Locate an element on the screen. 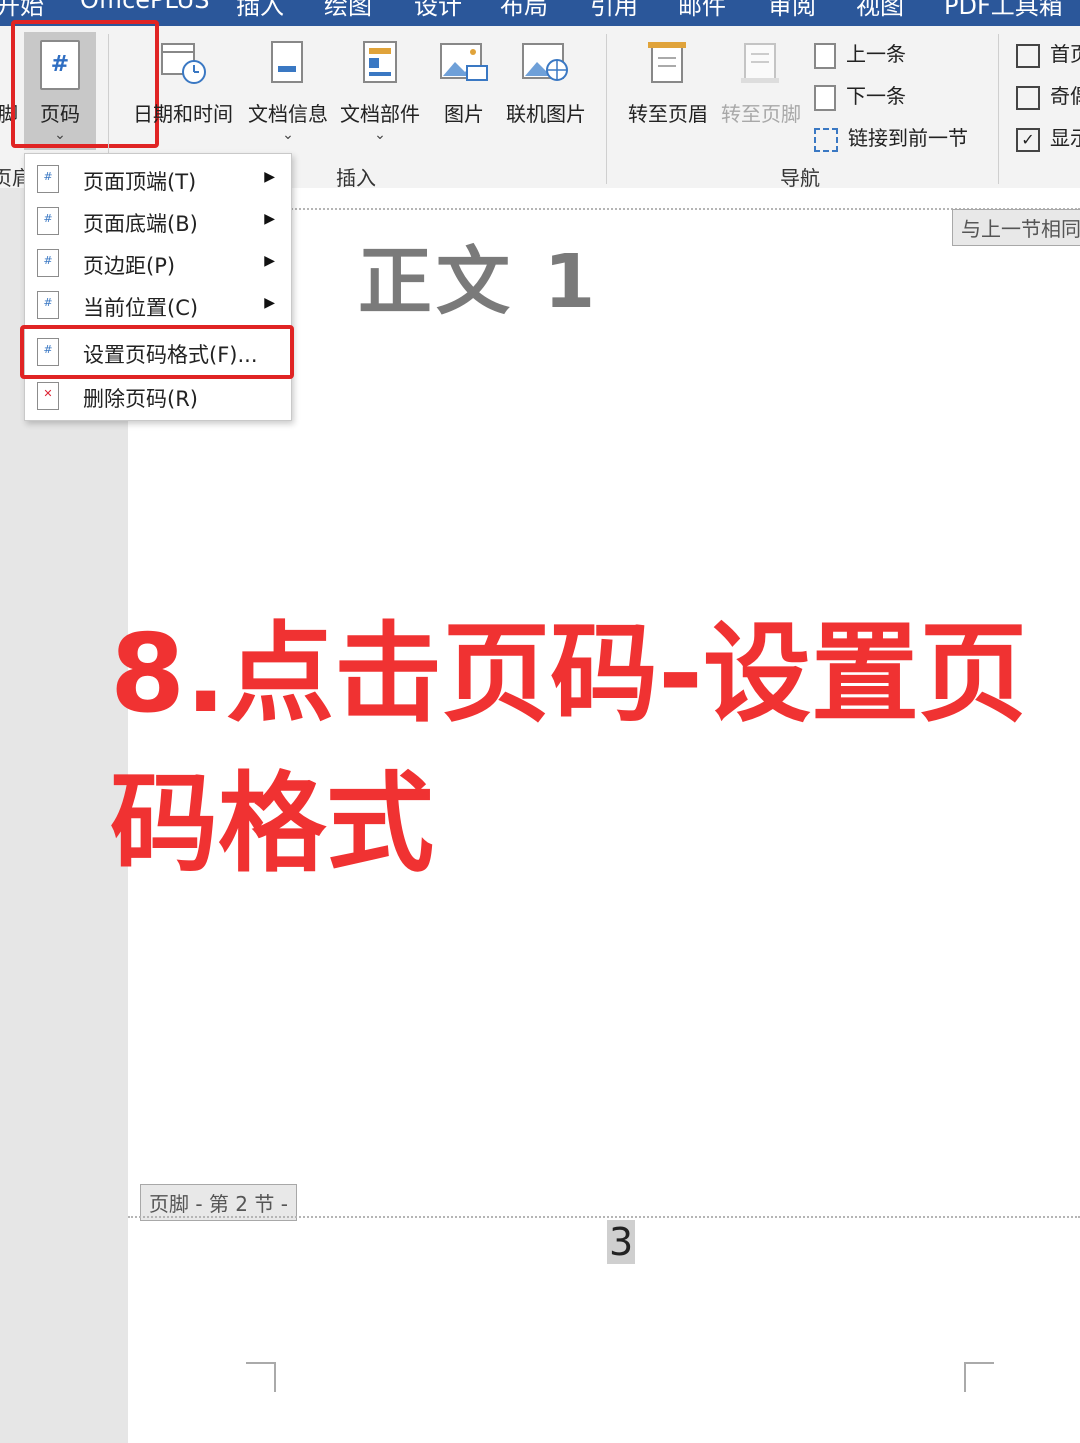 This screenshot has height=1443, width=1080. same-as-previous-tag: 与上一节相同 is located at coordinates (1016, 227).